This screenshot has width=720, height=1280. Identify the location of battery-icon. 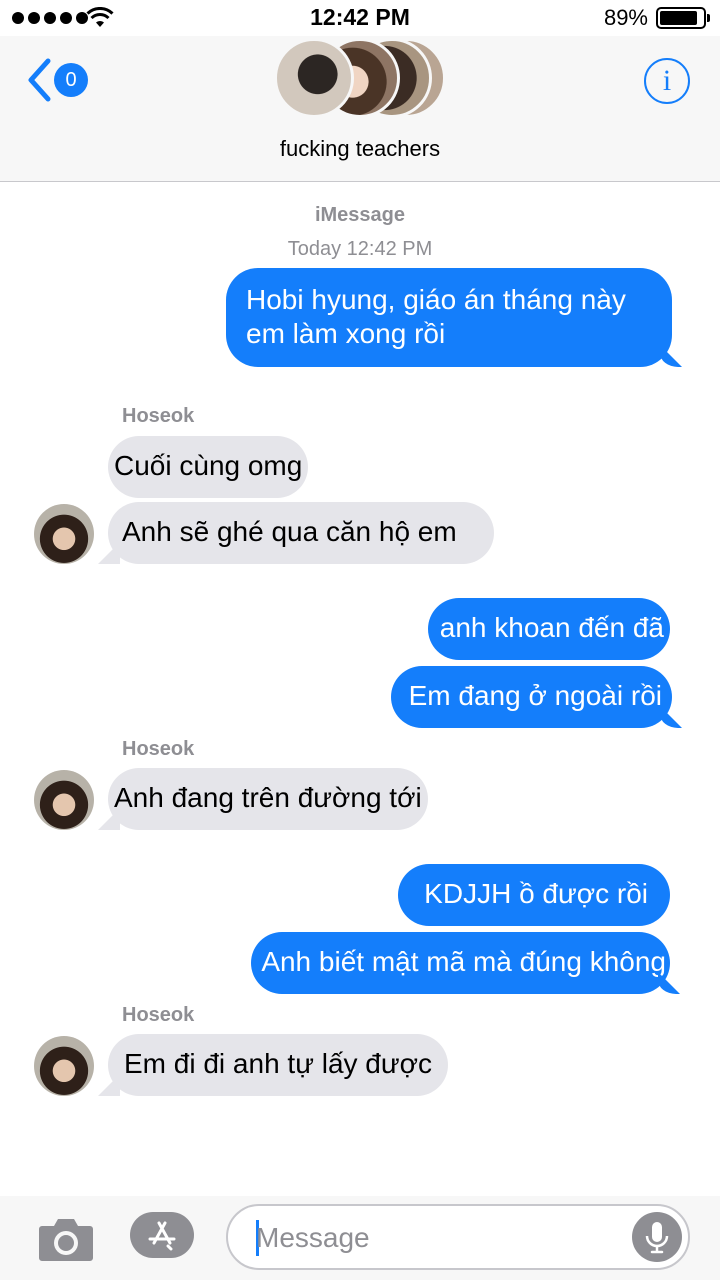
(683, 18).